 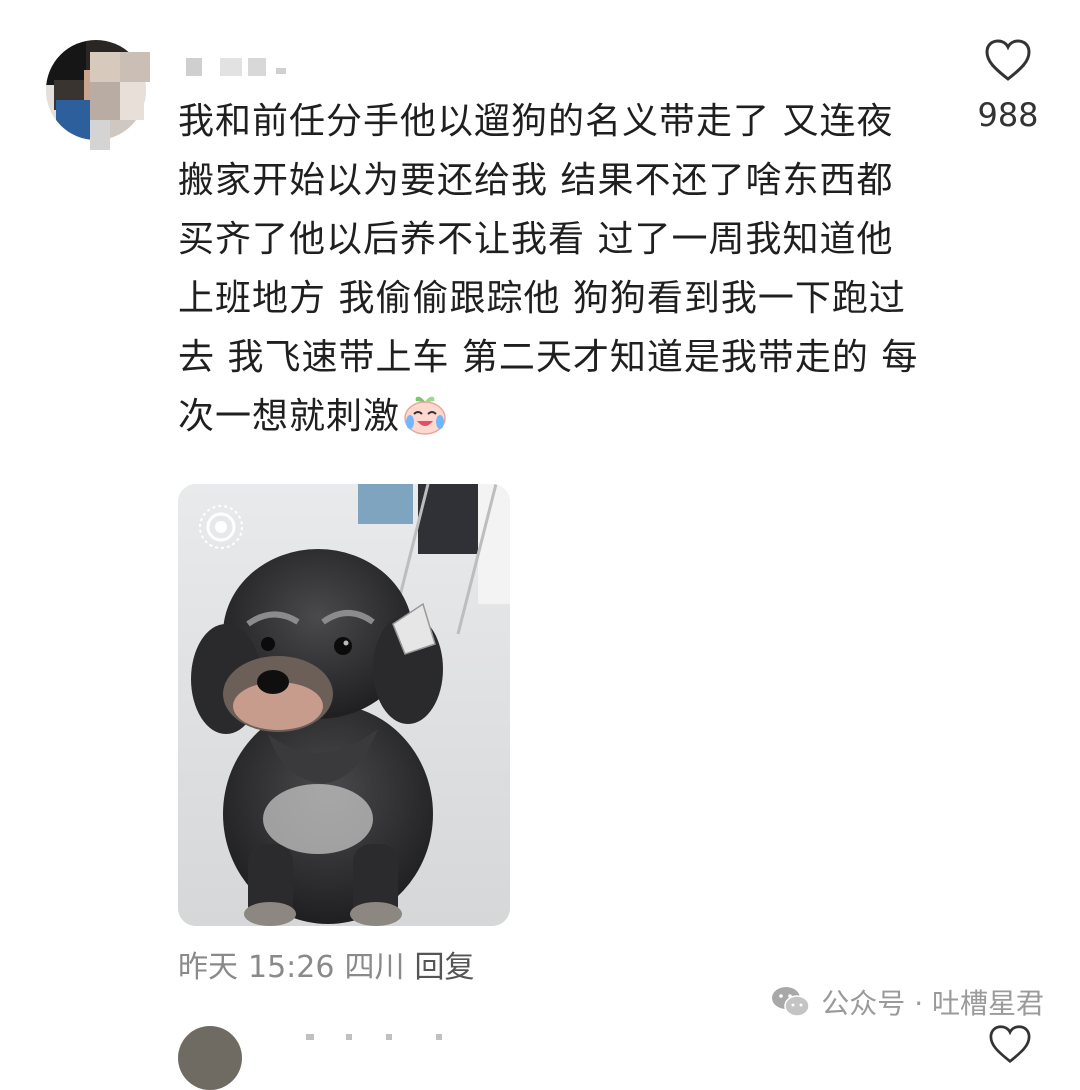 I want to click on watermark: 公众号 · 吐槽星君, so click(x=907, y=1002).